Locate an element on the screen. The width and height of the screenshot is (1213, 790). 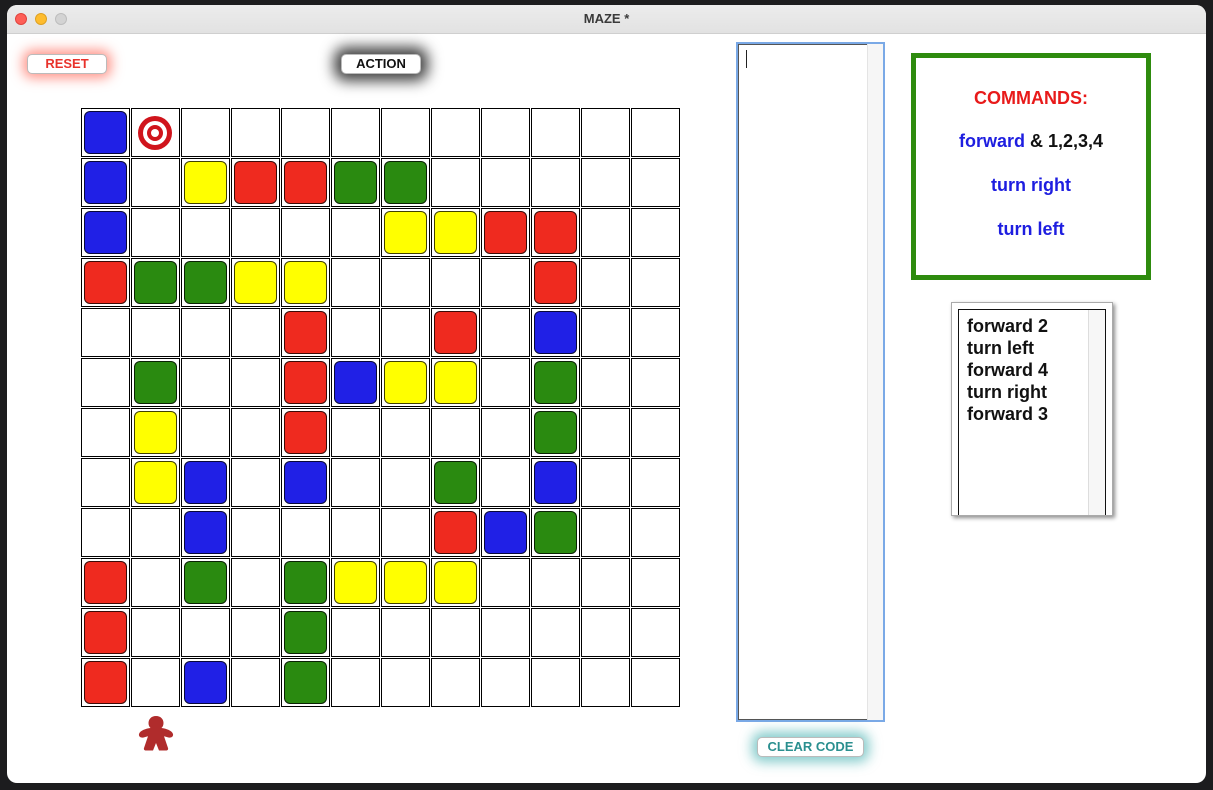
code-scrollbar is located at coordinates (875, 382).